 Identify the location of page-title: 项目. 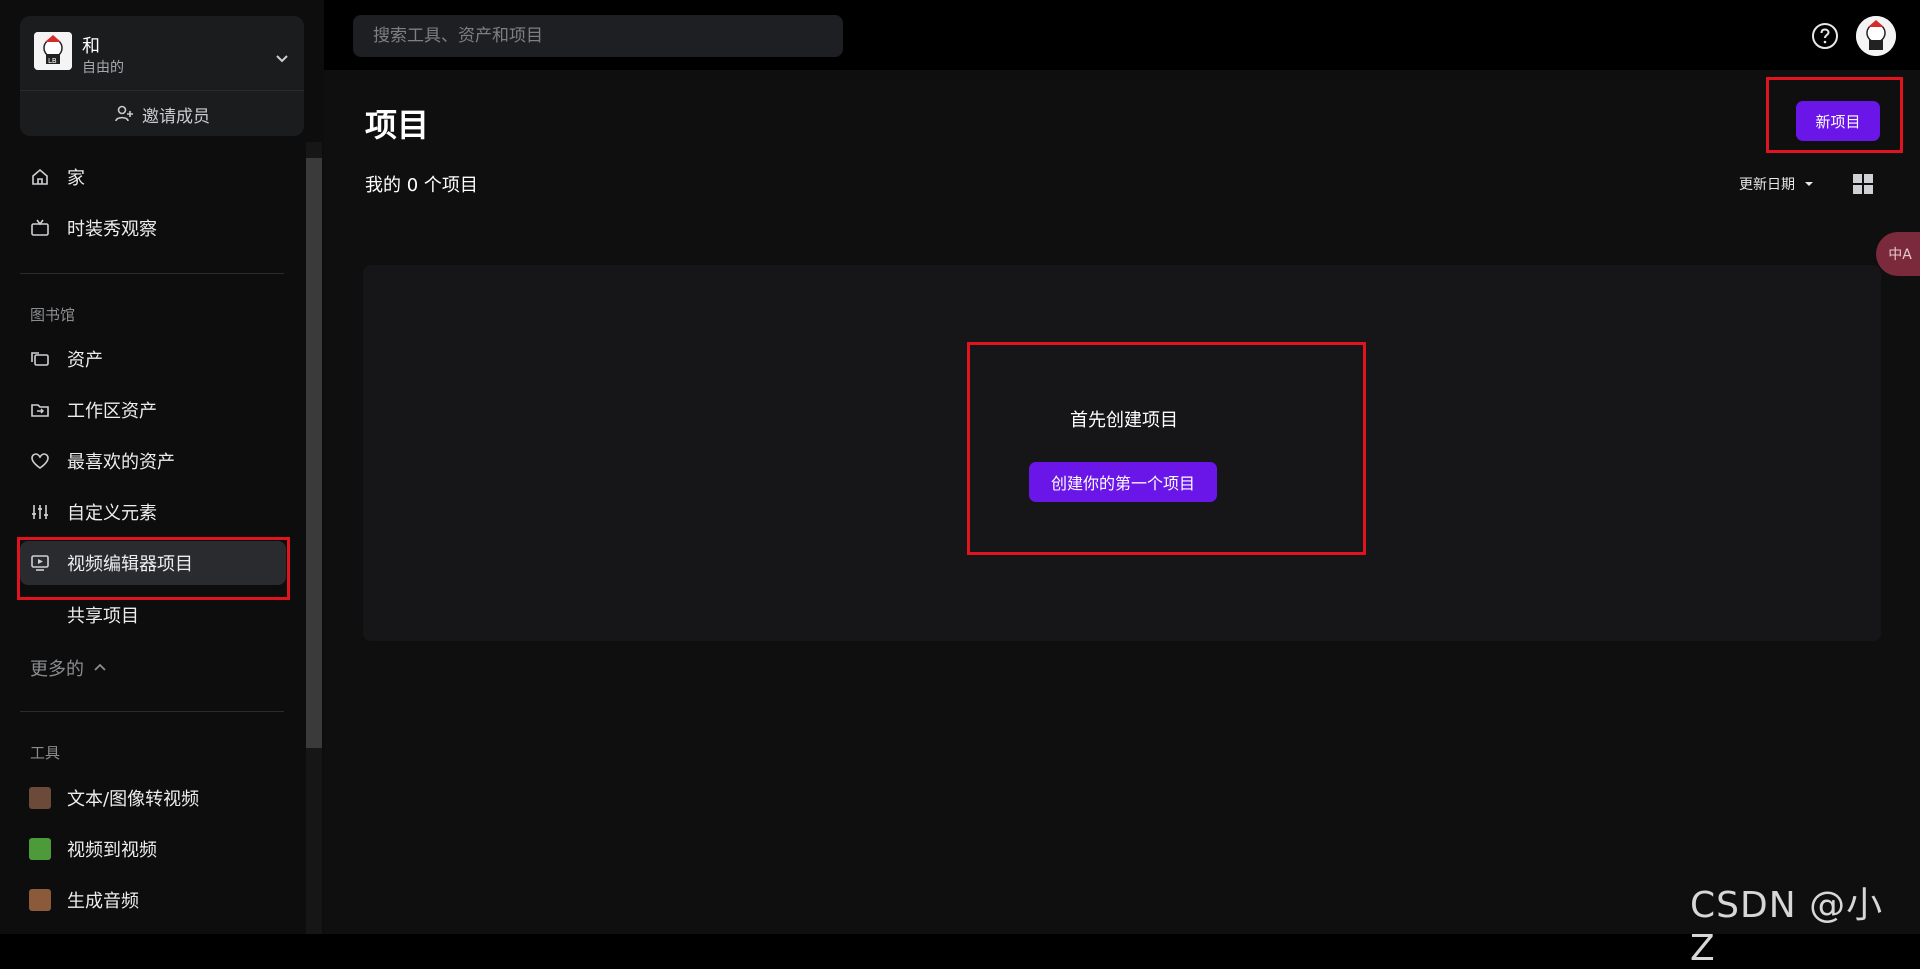
(397, 125).